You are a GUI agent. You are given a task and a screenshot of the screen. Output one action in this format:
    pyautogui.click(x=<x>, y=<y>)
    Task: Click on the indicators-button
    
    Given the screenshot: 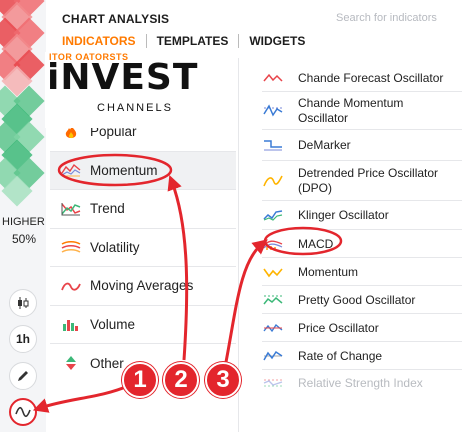 What is the action you would take?
    pyautogui.click(x=23, y=412)
    